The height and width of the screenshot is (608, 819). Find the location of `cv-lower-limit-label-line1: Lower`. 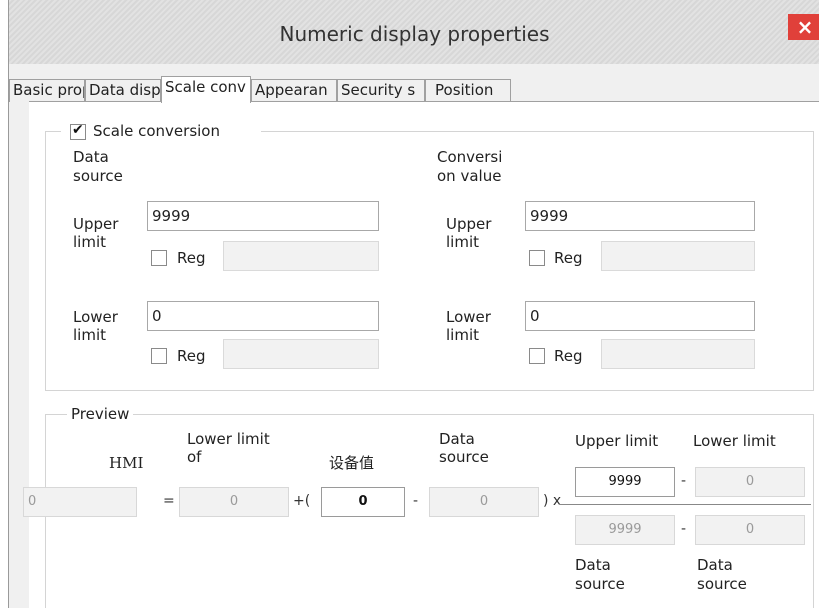

cv-lower-limit-label-line1: Lower is located at coordinates (468, 317).